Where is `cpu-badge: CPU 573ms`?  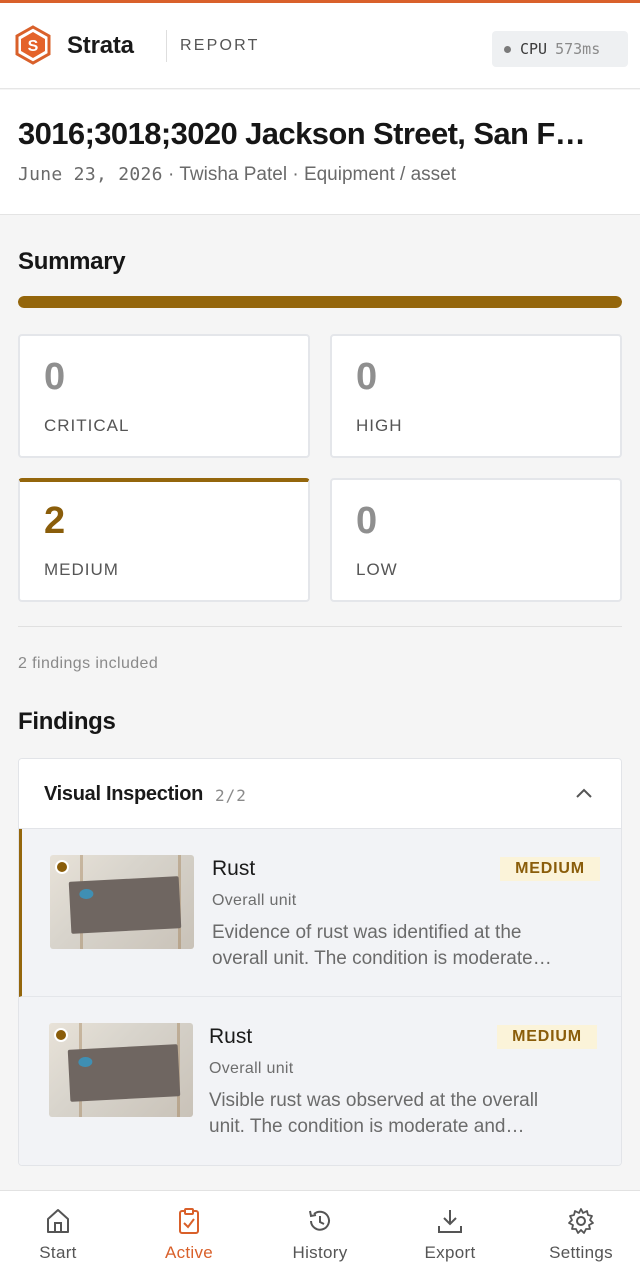 cpu-badge: CPU 573ms is located at coordinates (560, 49).